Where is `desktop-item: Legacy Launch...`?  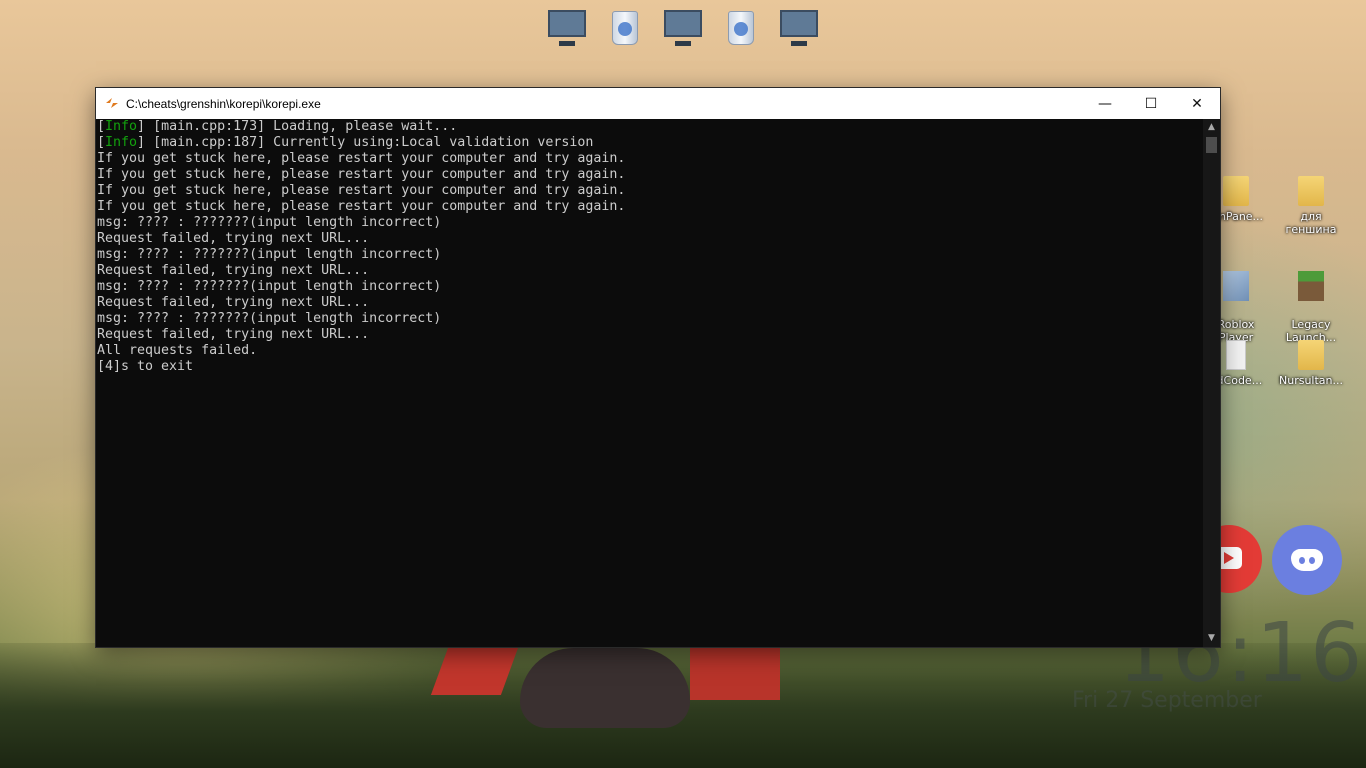
desktop-item: Legacy Launch... is located at coordinates (1311, 301).